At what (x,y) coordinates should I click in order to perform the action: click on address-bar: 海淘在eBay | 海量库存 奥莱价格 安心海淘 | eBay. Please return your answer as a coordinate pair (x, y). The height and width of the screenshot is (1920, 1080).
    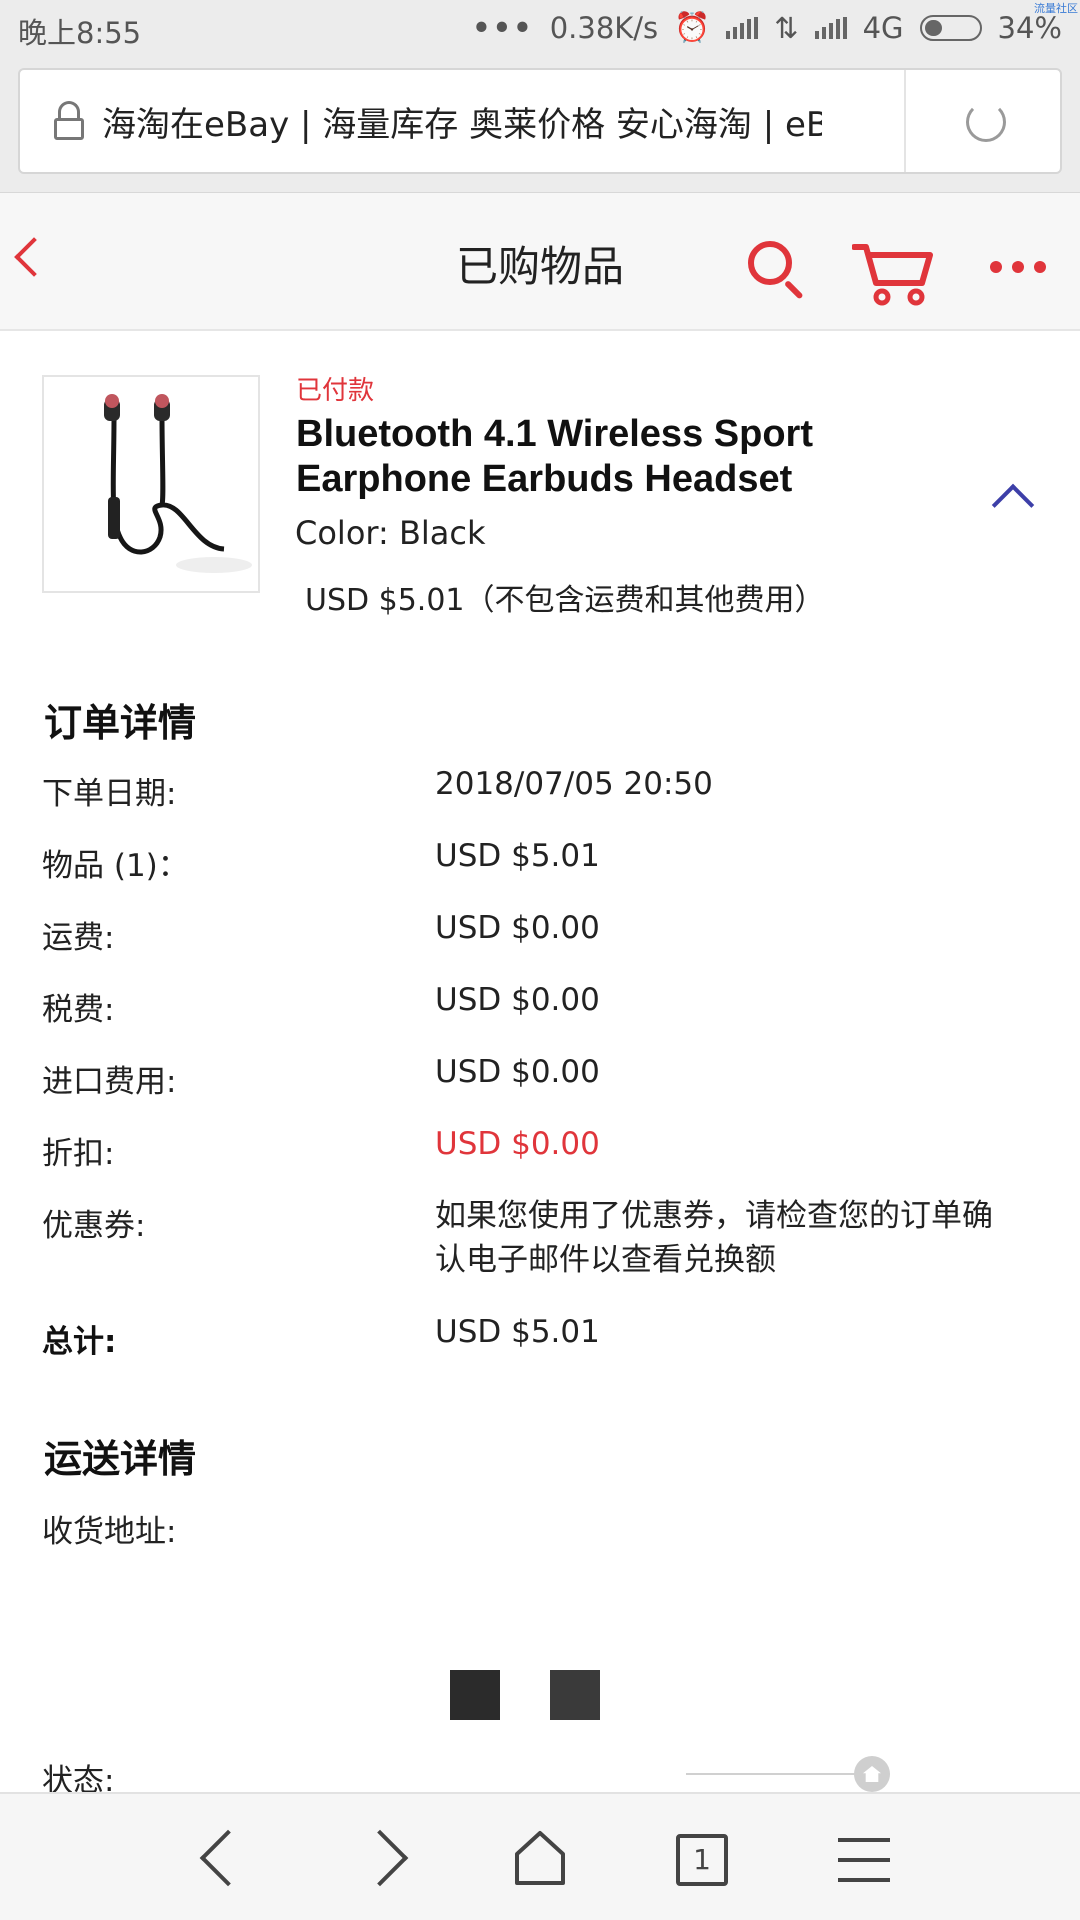
    Looking at the image, I should click on (540, 121).